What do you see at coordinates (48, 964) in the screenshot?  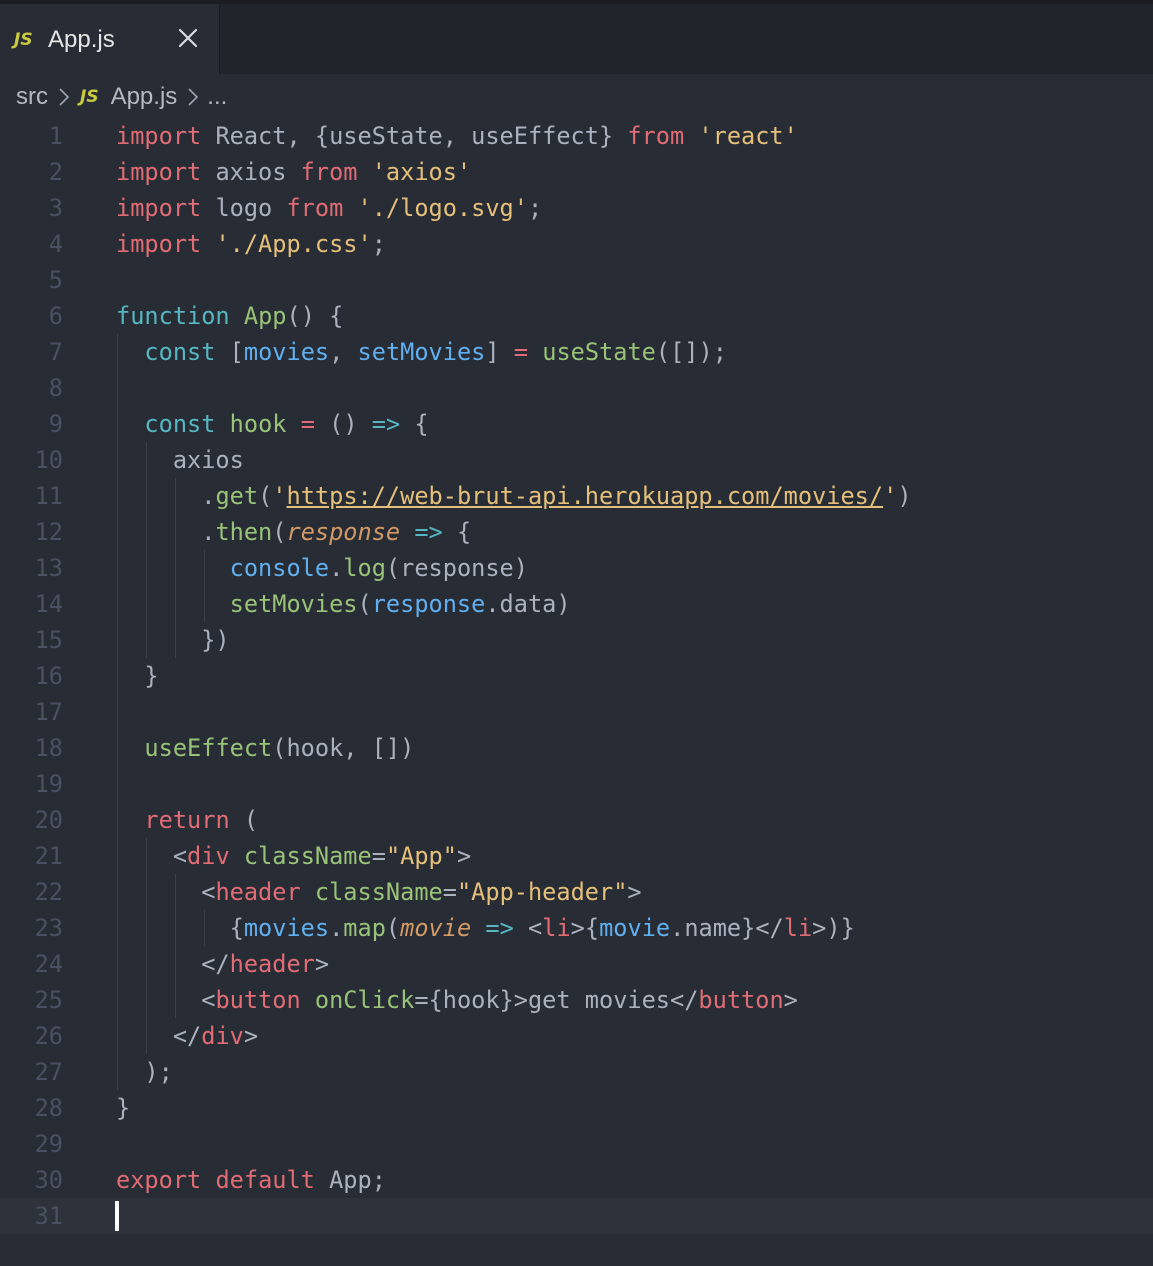 I see `line-number: 24` at bounding box center [48, 964].